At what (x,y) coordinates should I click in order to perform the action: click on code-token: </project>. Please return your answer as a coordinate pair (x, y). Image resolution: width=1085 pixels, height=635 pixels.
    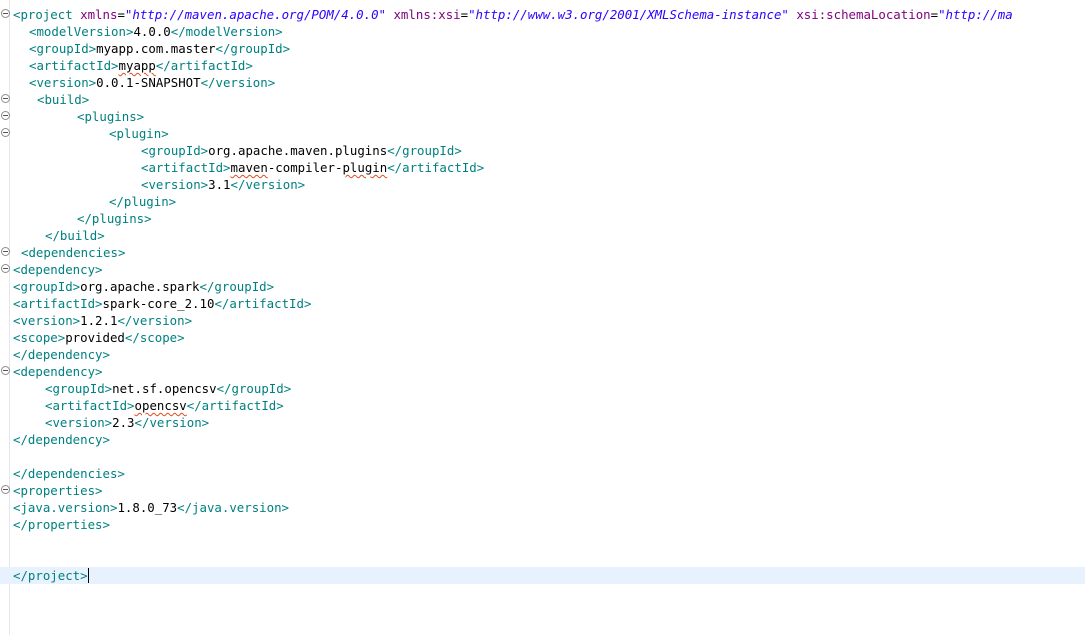
    Looking at the image, I should click on (50, 575).